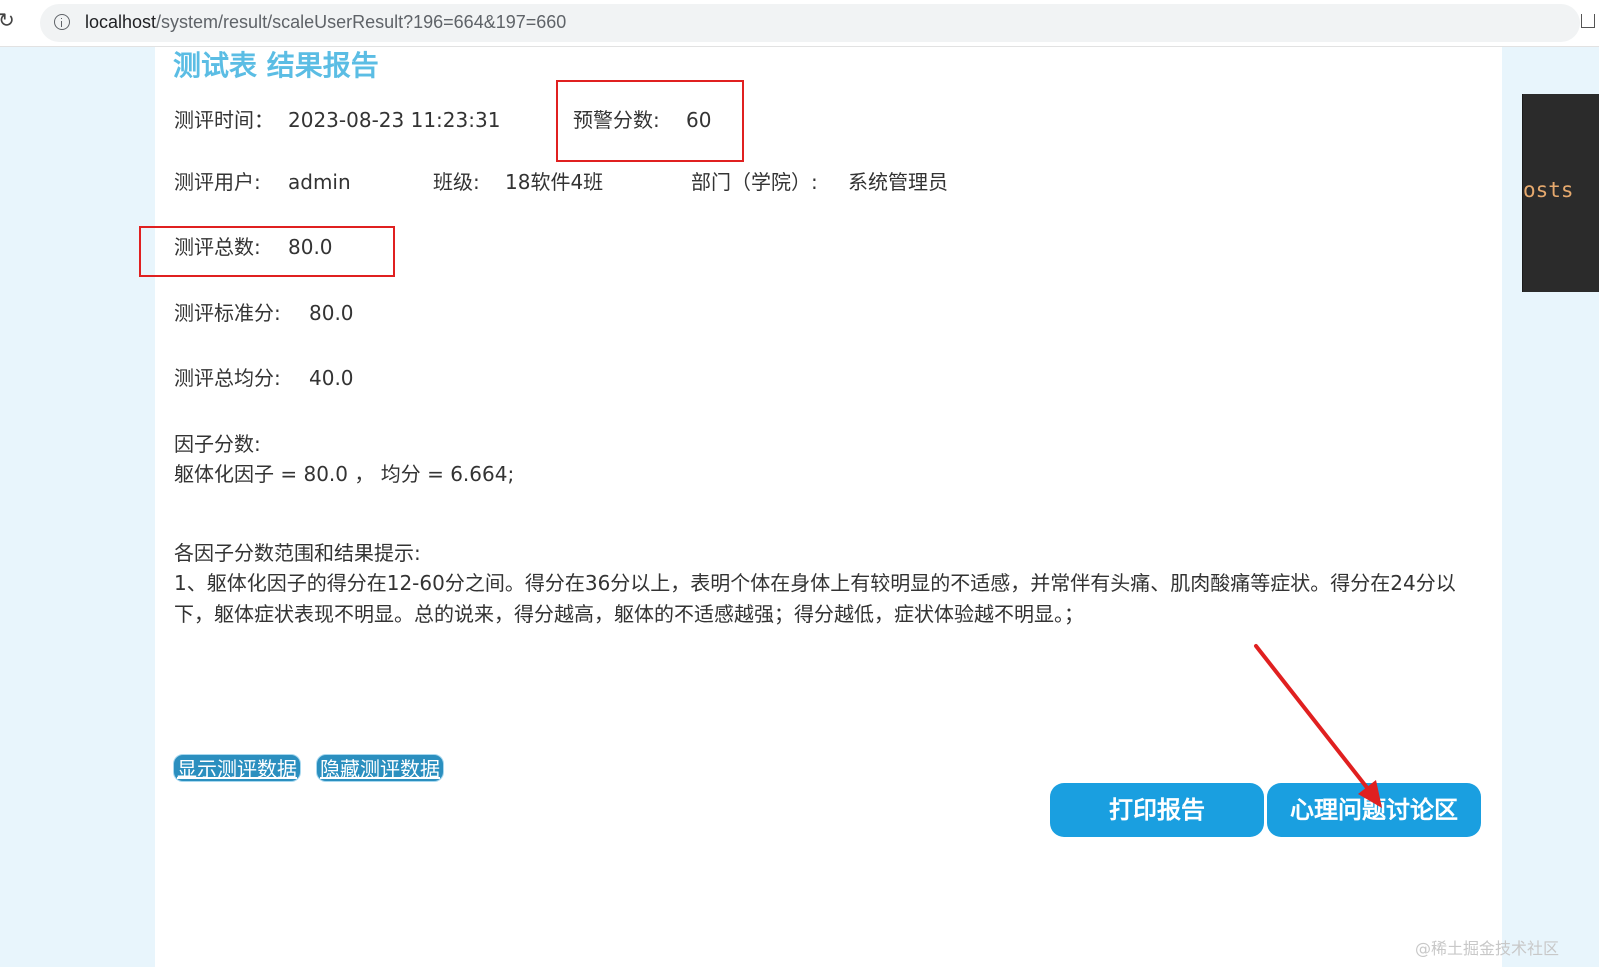 The height and width of the screenshot is (967, 1599). I want to click on range-hint-label: 各因子分数范围和结果提示:, so click(297, 553).